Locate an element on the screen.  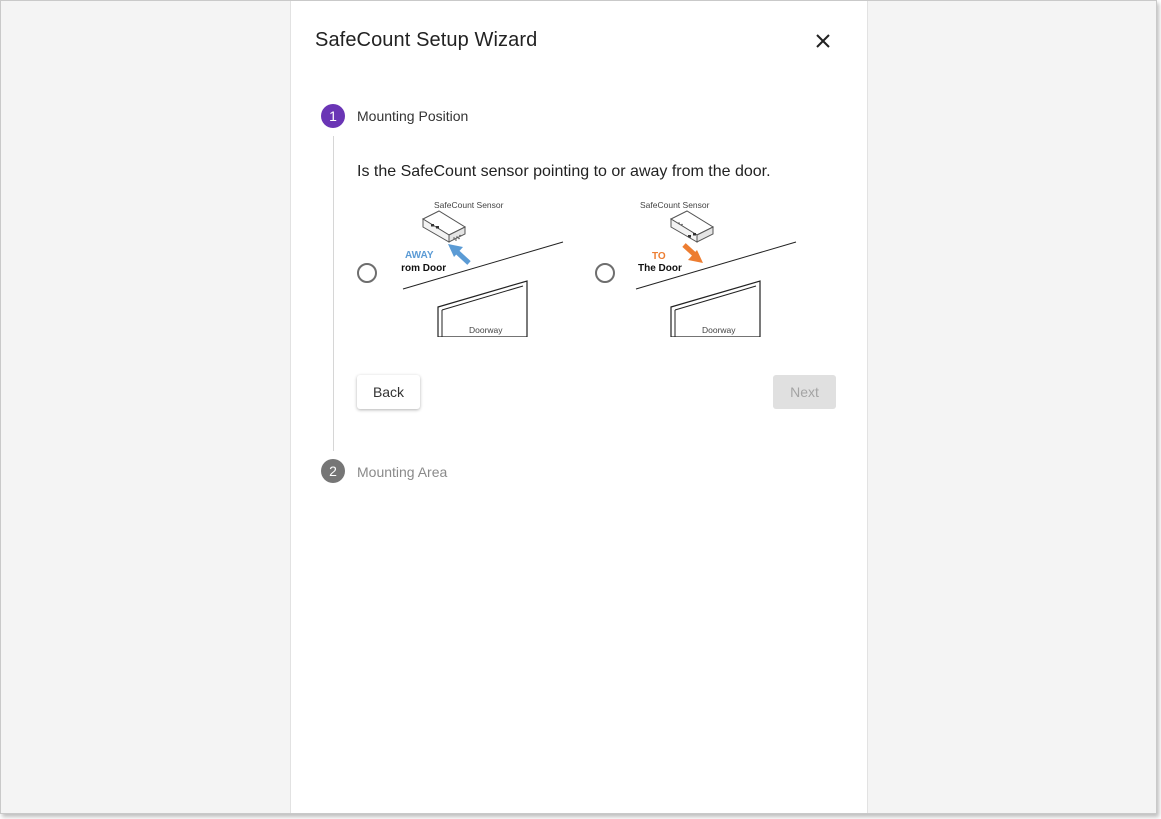
radio-to-the-door is located at coordinates (605, 273).